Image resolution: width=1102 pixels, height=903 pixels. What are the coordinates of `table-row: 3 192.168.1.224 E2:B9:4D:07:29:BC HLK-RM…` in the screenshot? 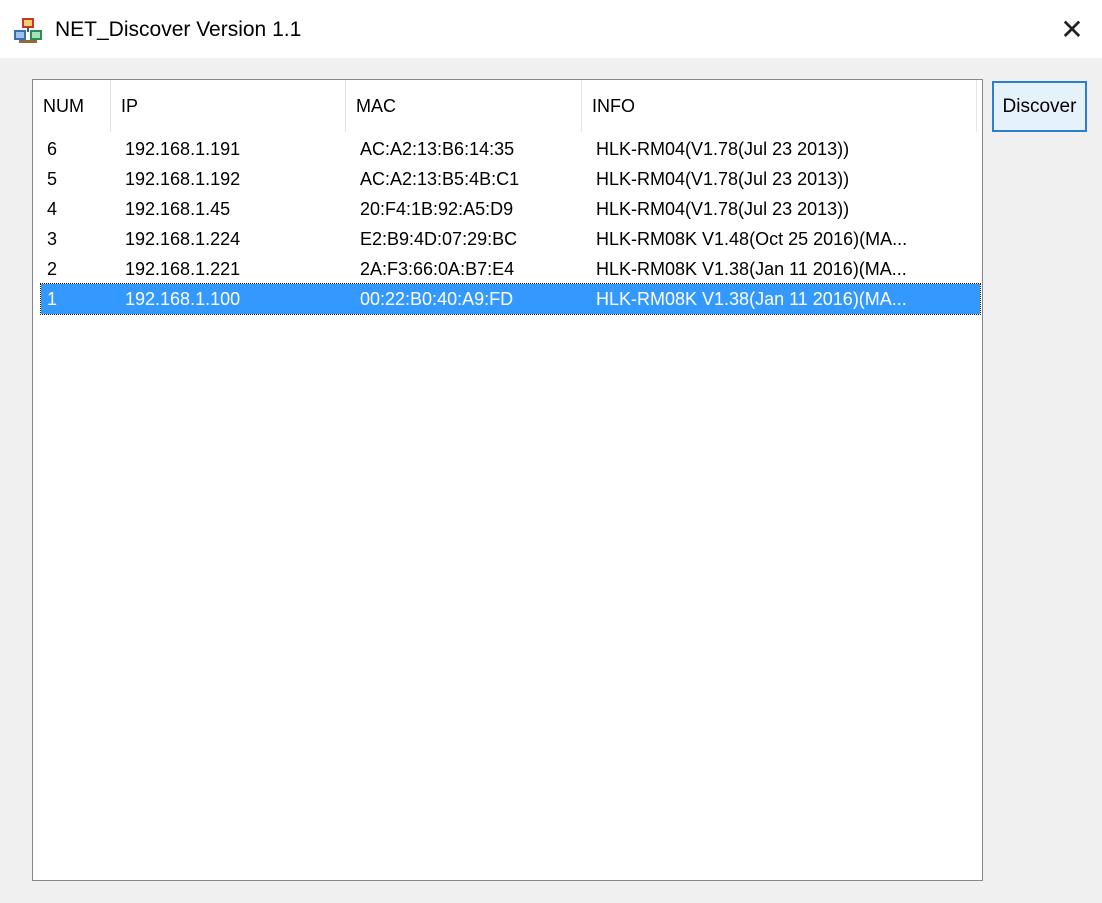 It's located at (510, 239).